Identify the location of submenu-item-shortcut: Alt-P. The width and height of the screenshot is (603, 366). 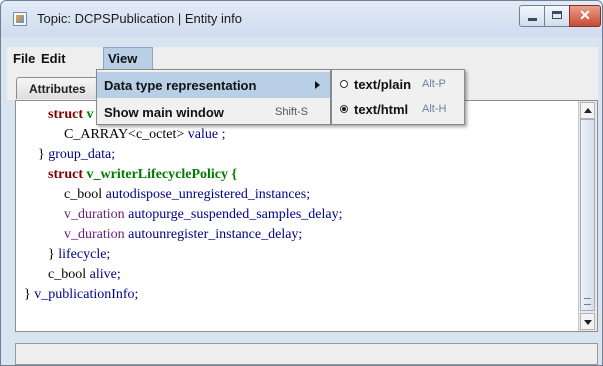
(434, 84).